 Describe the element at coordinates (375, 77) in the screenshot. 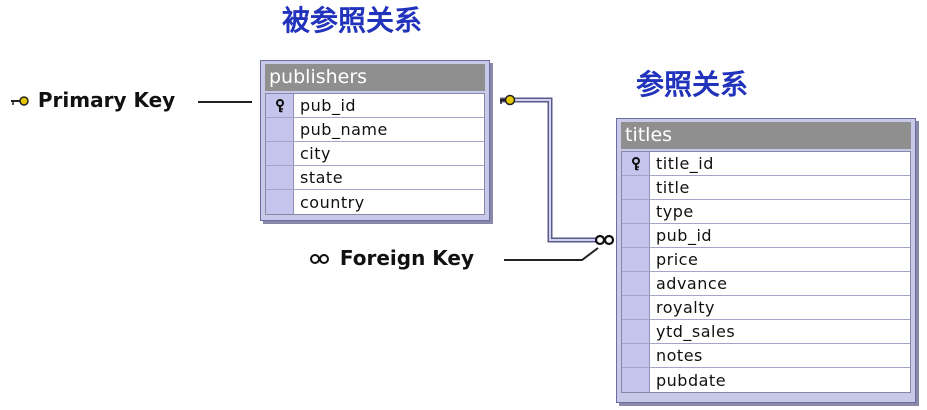

I see `publishers-table-title: publishers` at that location.